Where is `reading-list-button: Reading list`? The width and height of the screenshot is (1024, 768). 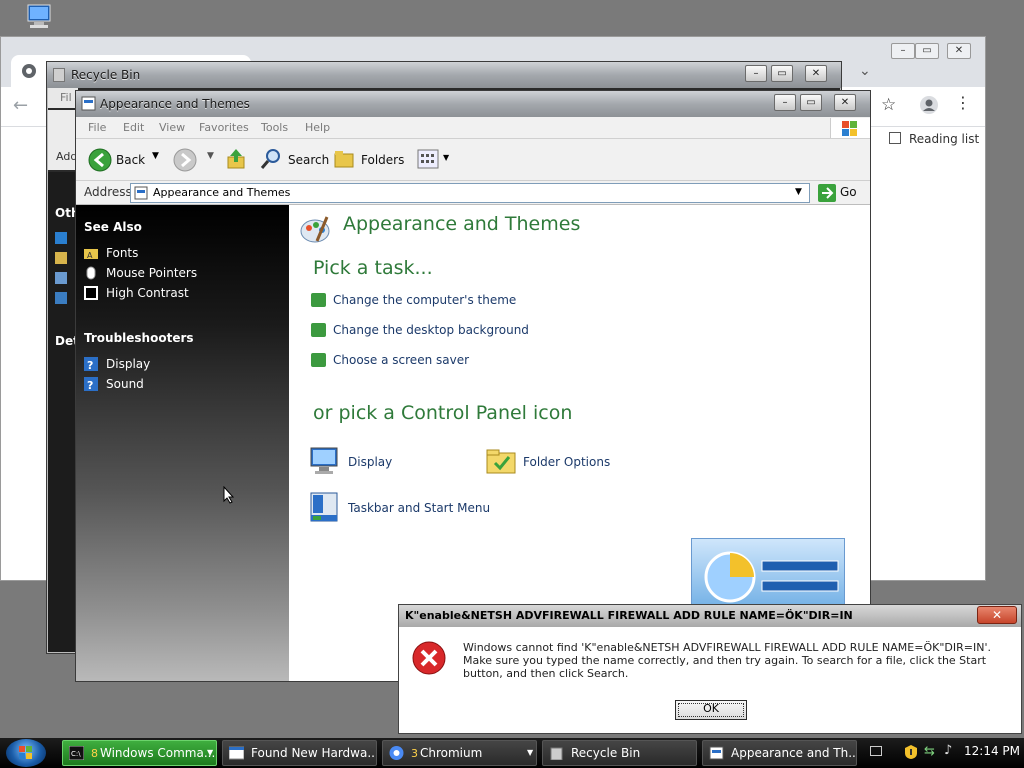 reading-list-button: Reading list is located at coordinates (934, 139).